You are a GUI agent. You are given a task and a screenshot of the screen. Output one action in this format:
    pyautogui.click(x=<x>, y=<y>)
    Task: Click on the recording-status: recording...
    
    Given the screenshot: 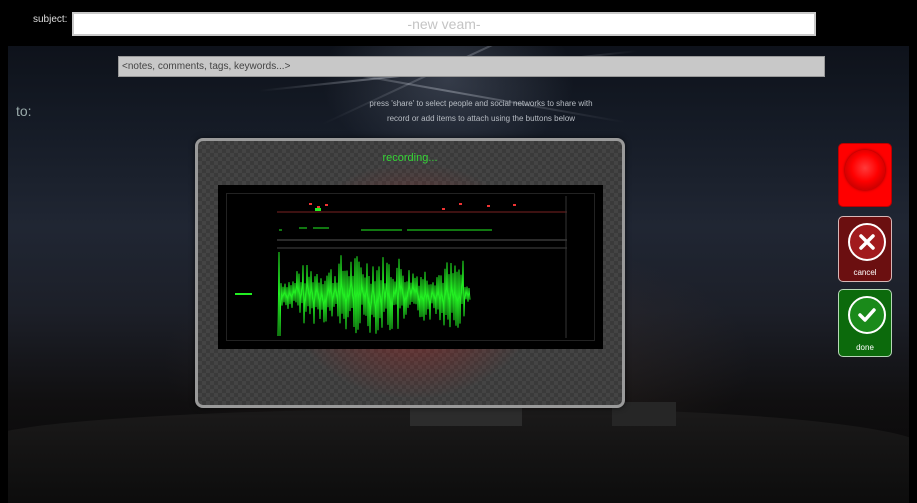 What is the action you would take?
    pyautogui.click(x=410, y=158)
    